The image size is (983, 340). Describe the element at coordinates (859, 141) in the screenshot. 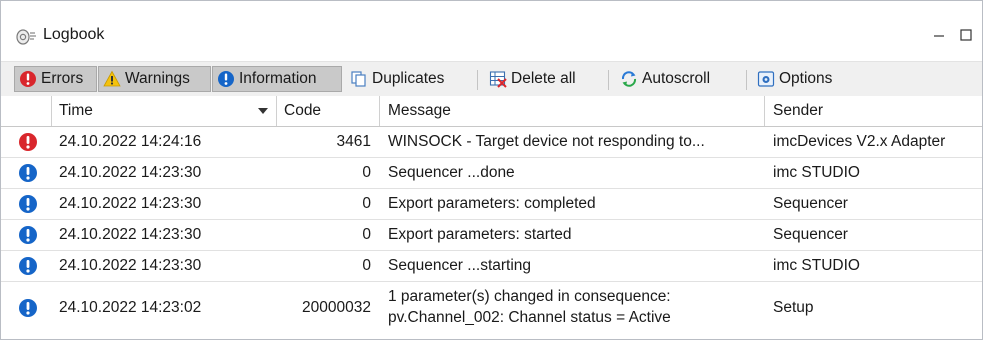

I see `sender-cell: imcDevices V2.x Adapter` at that location.